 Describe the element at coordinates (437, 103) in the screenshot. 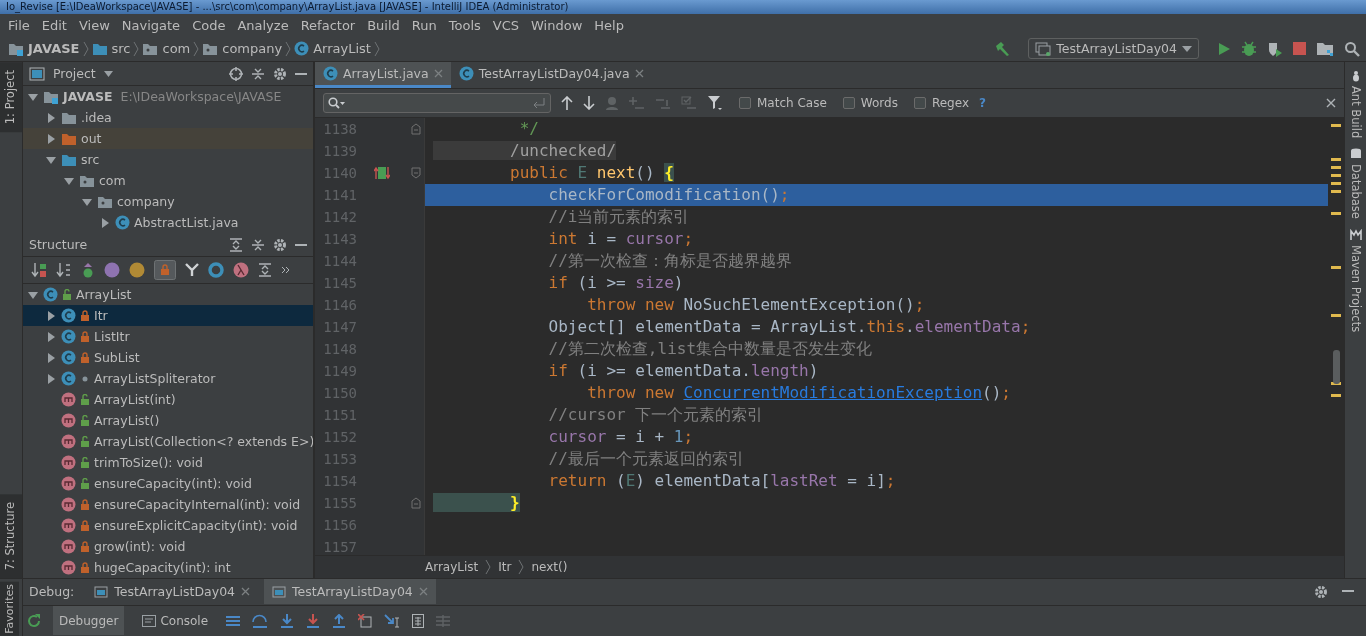

I see `search-field` at that location.